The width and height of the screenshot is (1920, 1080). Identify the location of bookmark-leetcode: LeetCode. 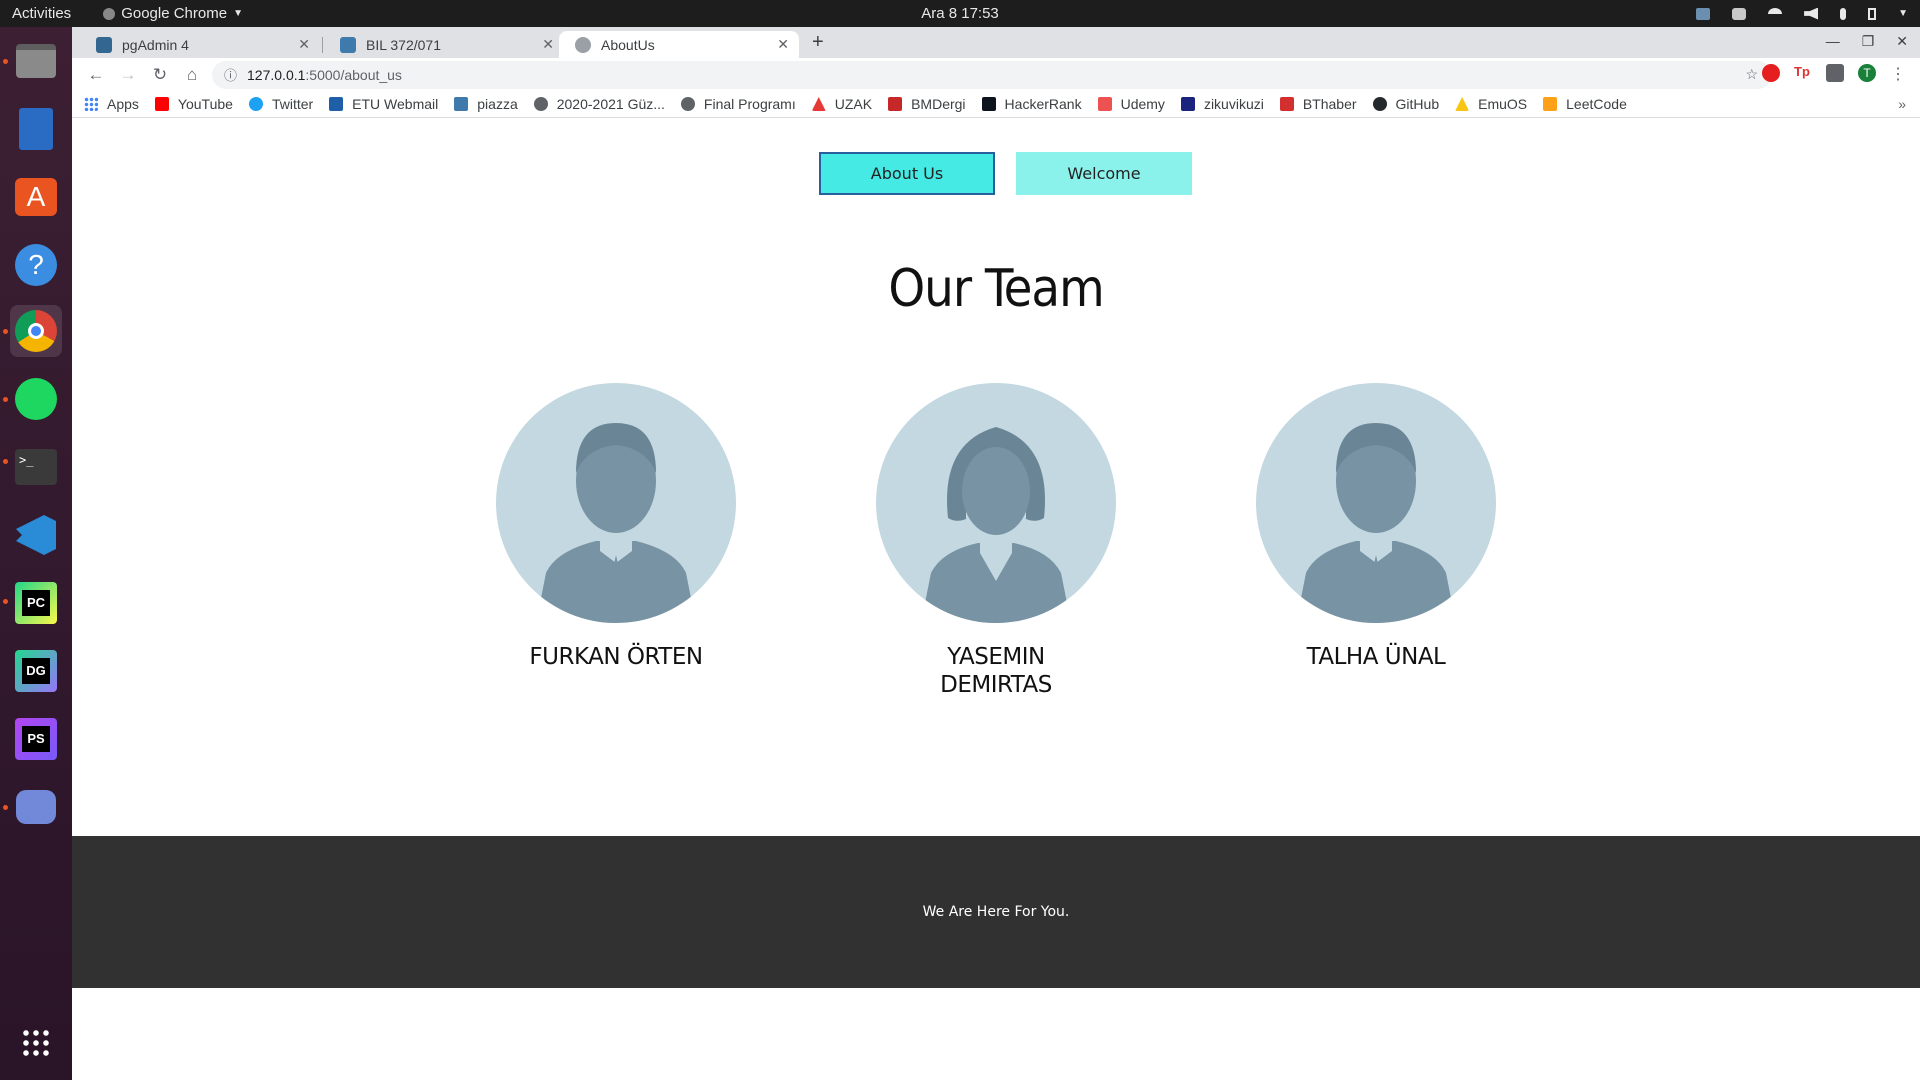
(1585, 104).